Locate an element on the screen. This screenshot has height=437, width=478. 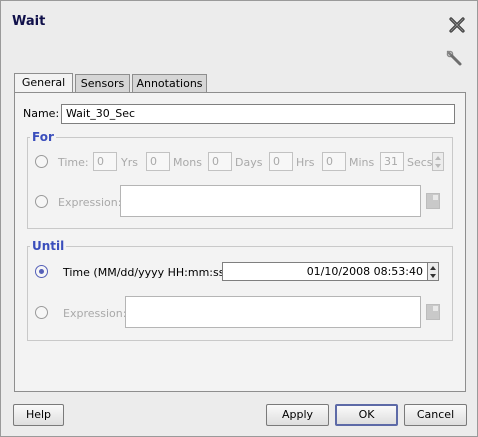
apply-button: Apply is located at coordinates (297, 415).